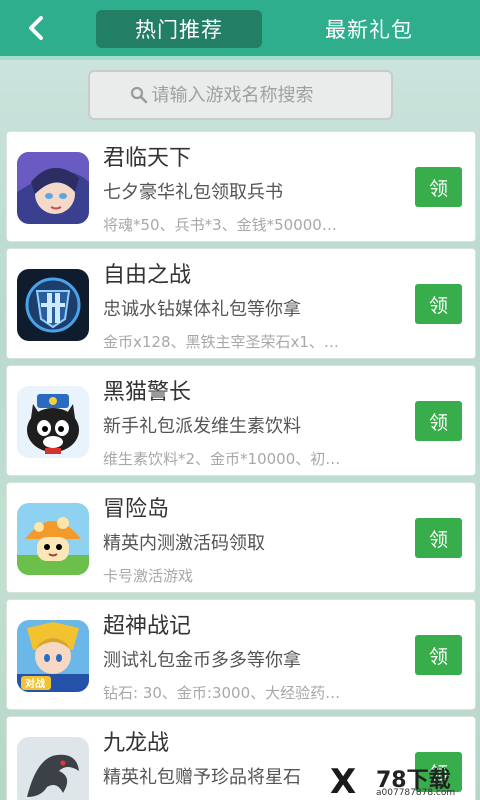  What do you see at coordinates (202, 426) in the screenshot?
I see `gift-title: 新手礼包派发维生素饮料` at bounding box center [202, 426].